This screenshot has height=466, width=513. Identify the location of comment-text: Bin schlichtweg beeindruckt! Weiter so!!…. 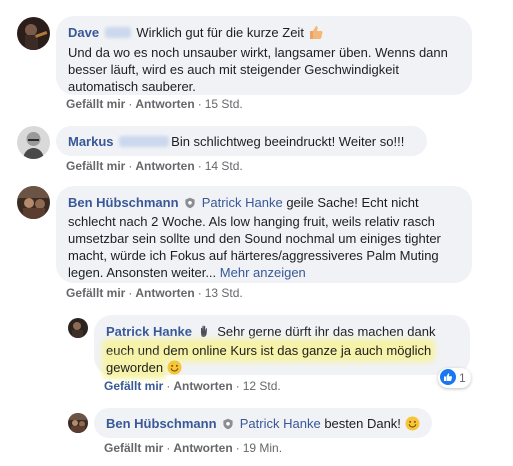
(288, 141).